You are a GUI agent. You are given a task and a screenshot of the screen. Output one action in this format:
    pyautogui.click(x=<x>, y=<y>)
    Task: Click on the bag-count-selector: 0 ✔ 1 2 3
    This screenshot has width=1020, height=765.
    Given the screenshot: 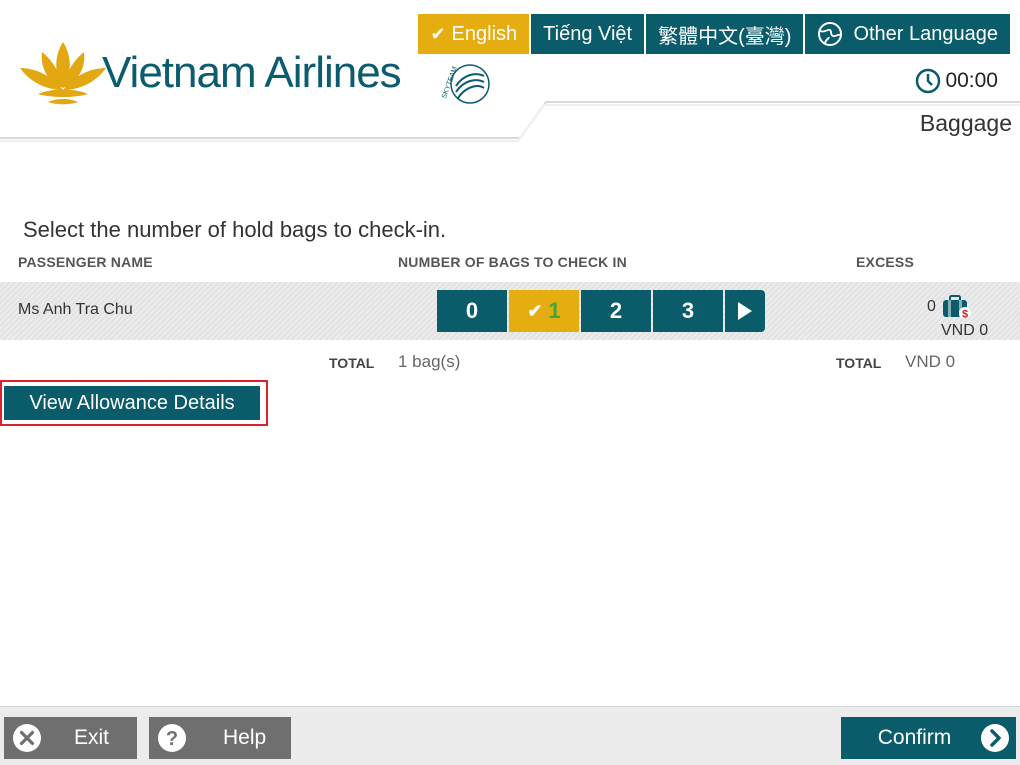 What is the action you would take?
    pyautogui.click(x=601, y=311)
    